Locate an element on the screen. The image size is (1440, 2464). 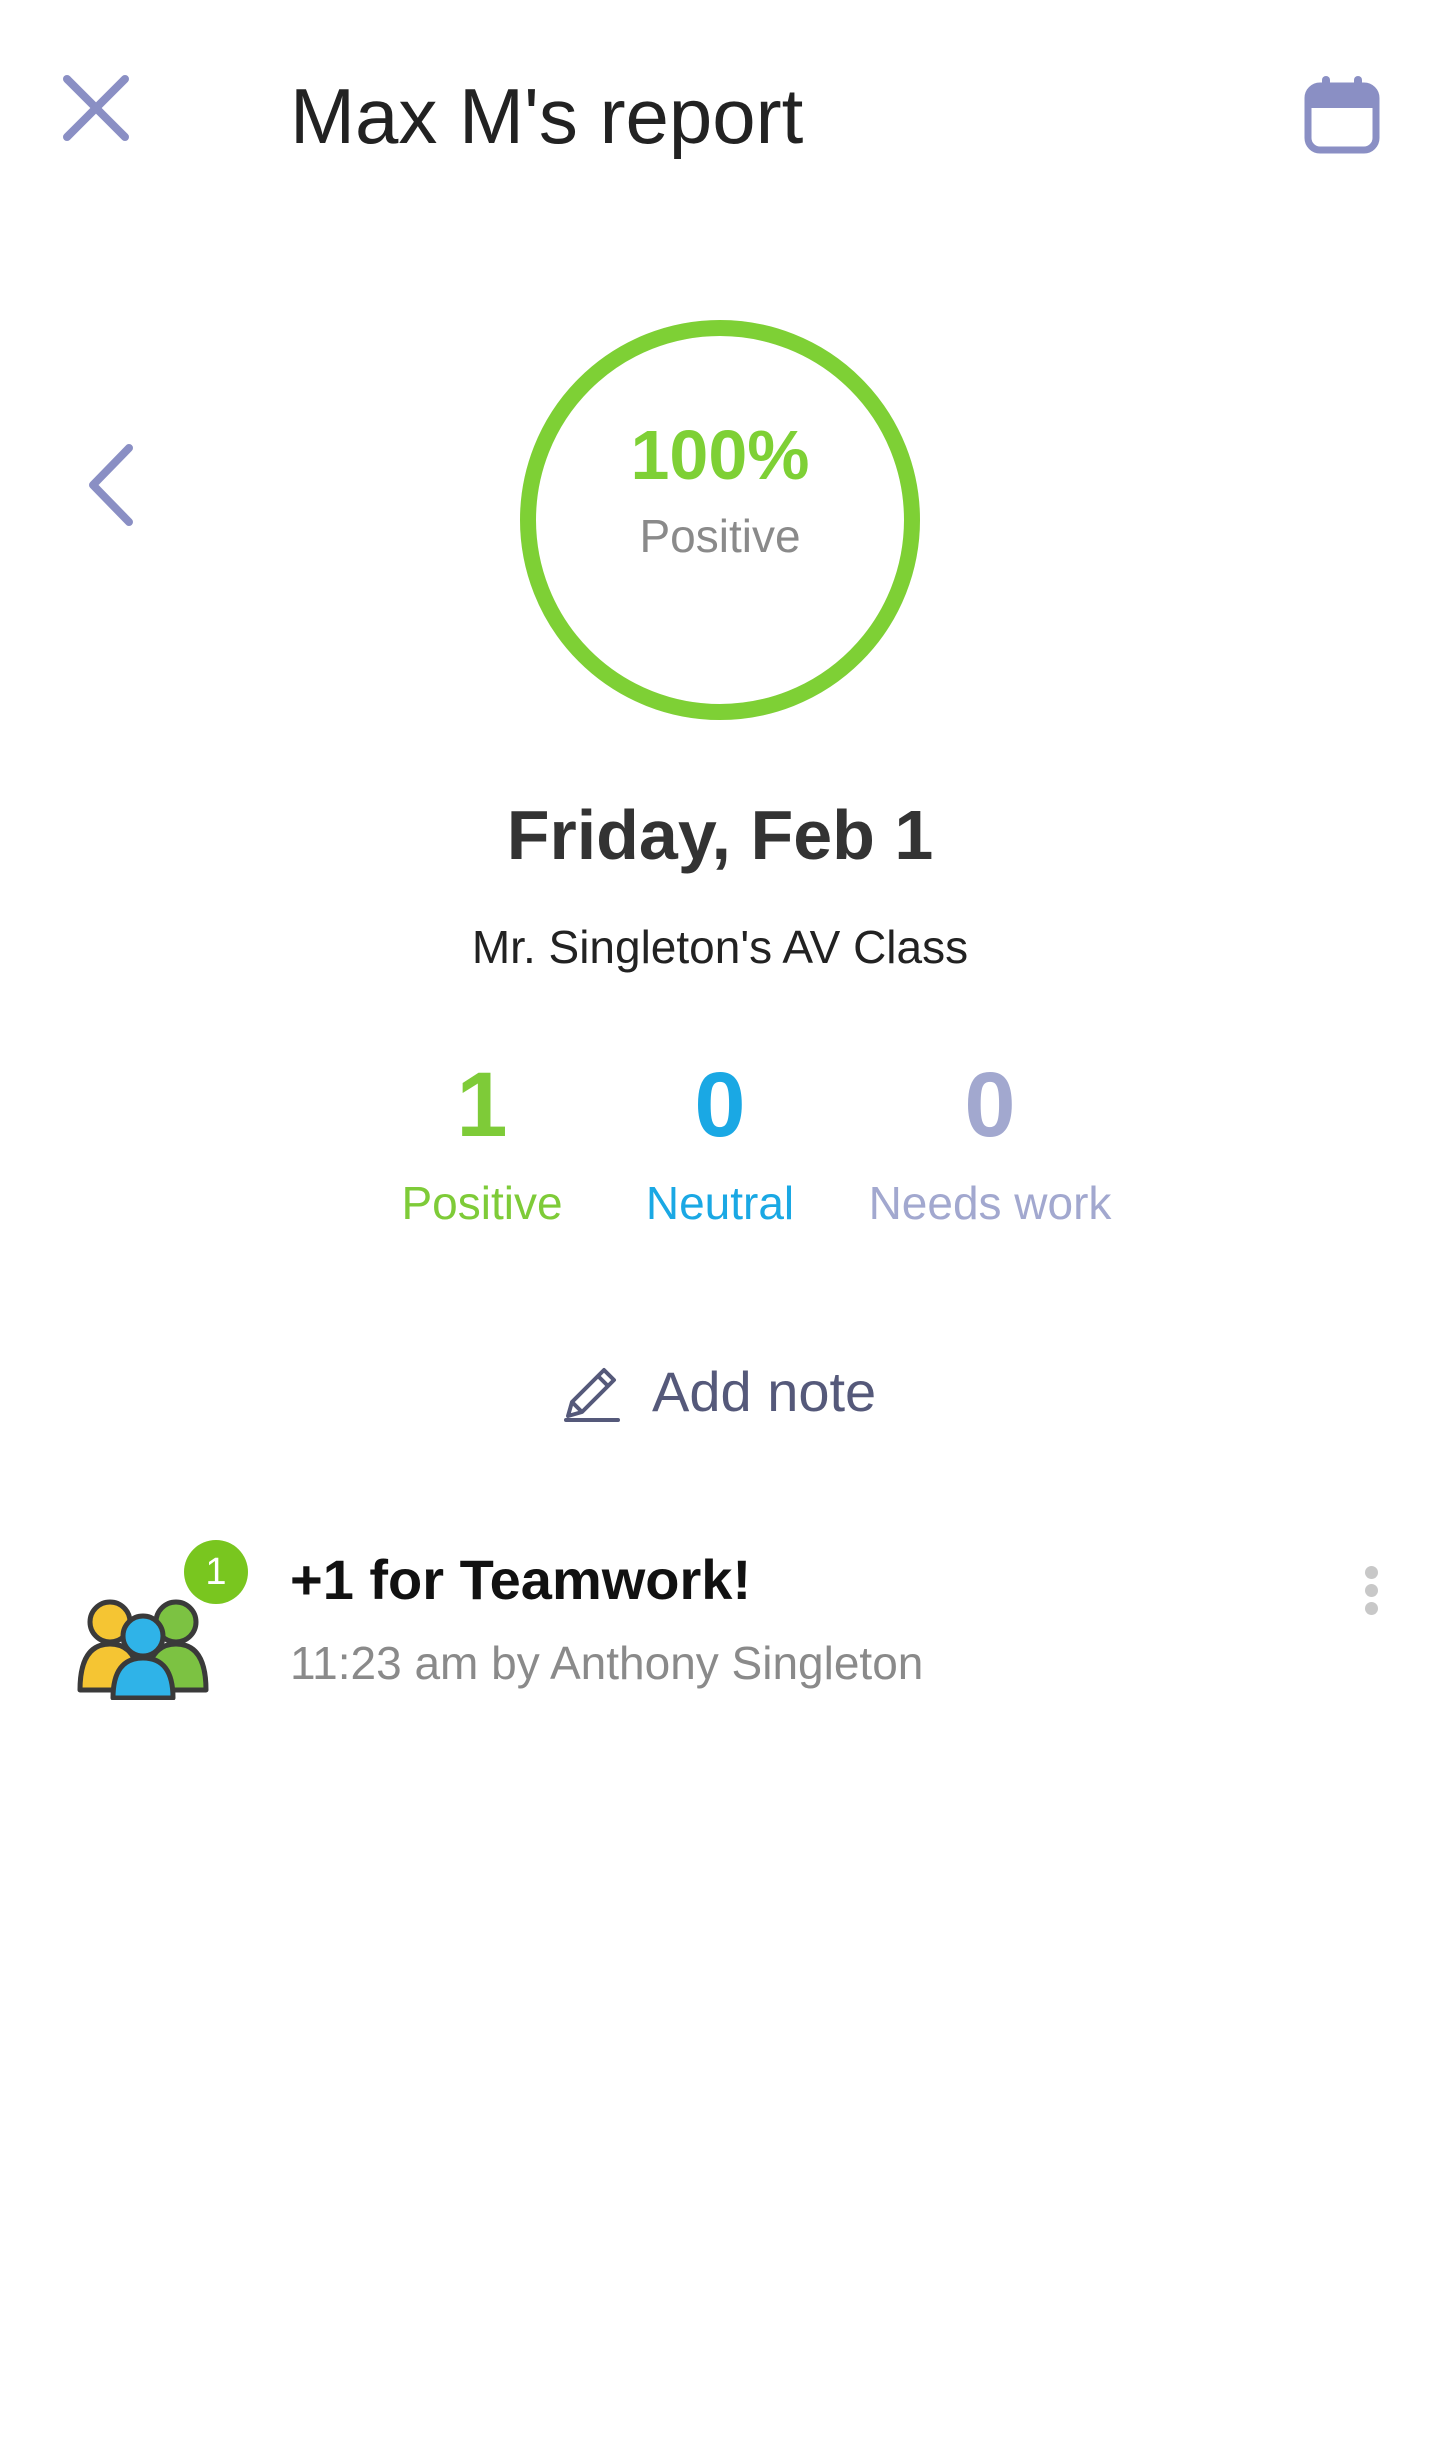
more-vertical-icon is located at coordinates (1371, 1590).